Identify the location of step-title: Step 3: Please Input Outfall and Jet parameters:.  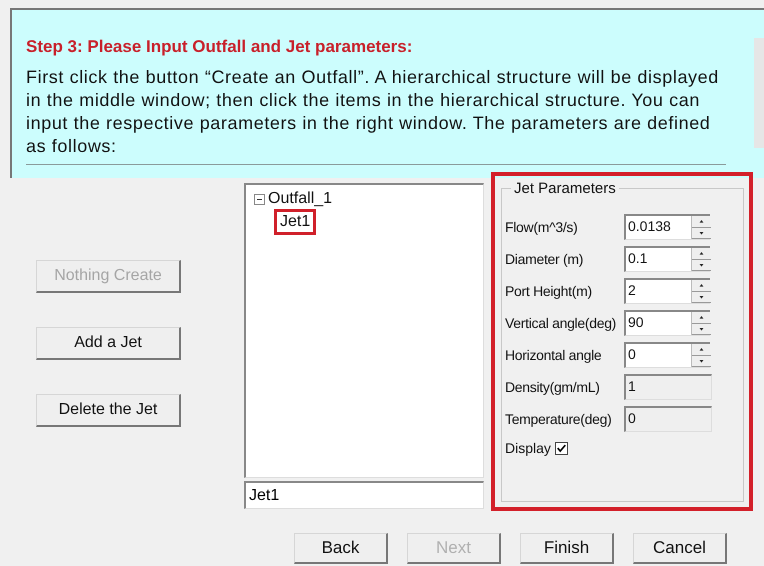
(220, 47).